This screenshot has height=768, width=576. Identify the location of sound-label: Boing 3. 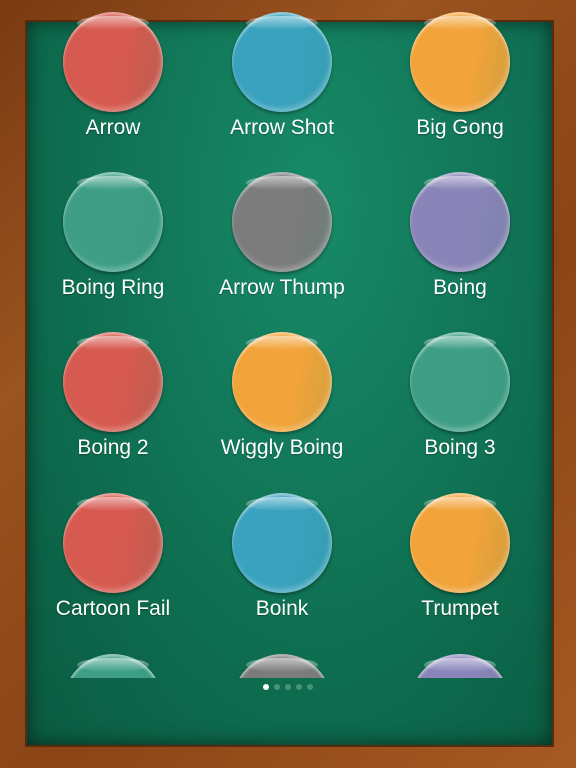
(460, 447).